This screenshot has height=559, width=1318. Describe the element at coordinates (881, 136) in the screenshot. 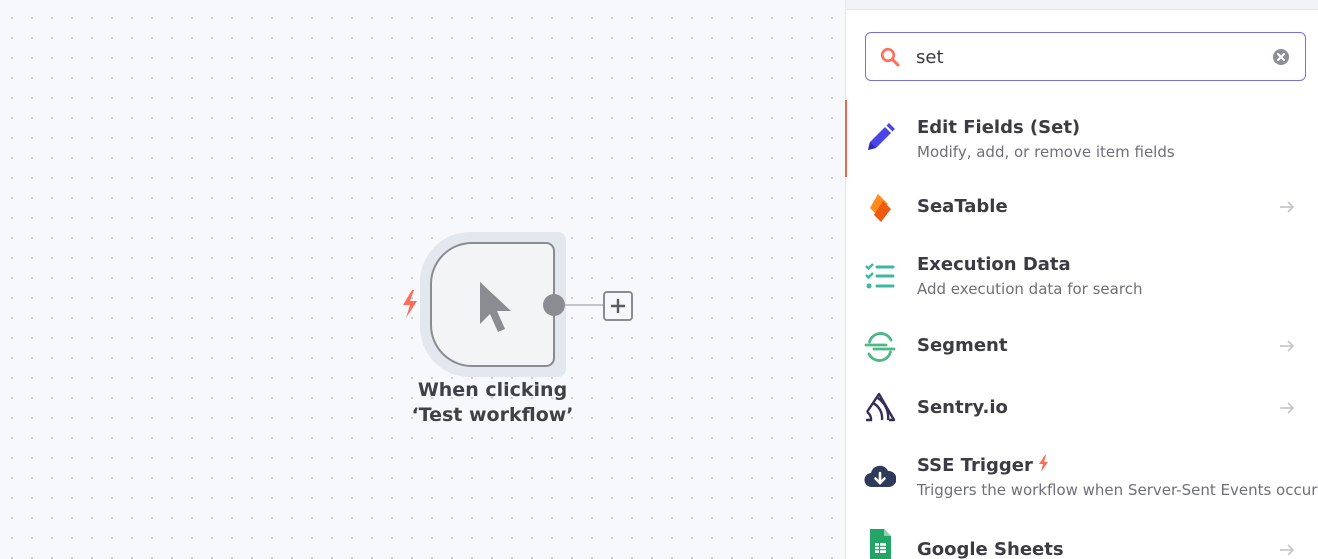

I see `pencil-icon` at that location.